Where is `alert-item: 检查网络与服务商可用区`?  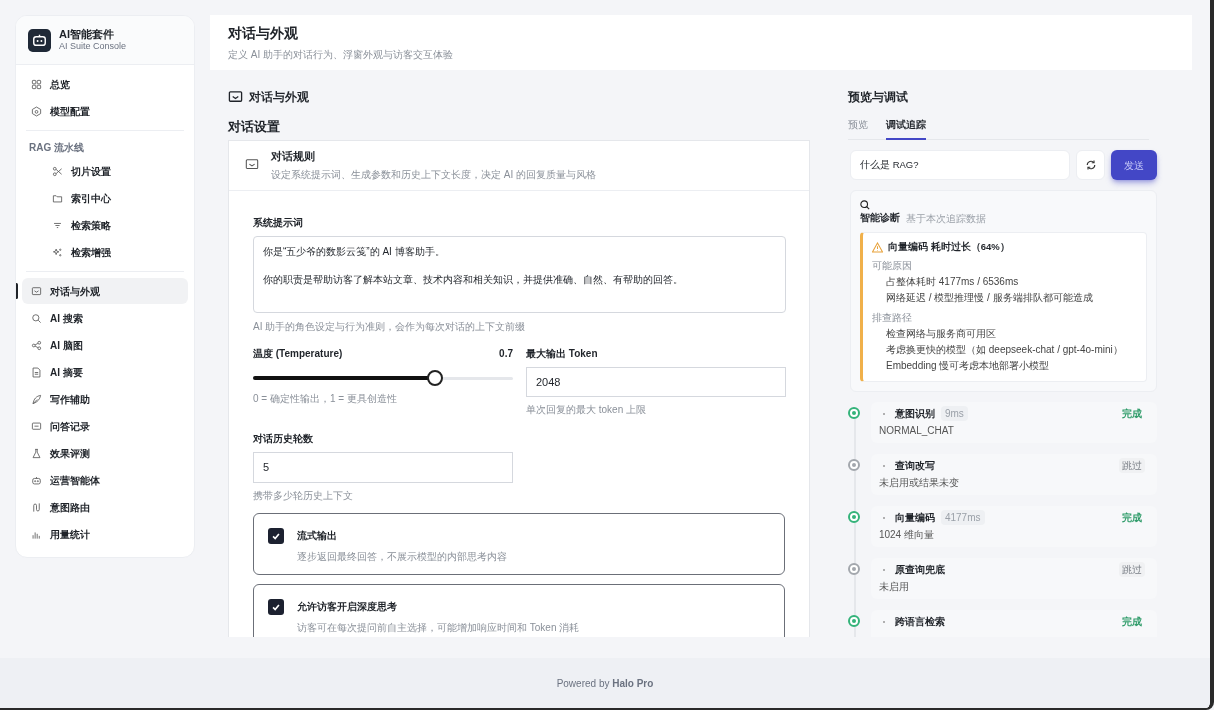 alert-item: 检查网络与服务商可用区 is located at coordinates (941, 334).